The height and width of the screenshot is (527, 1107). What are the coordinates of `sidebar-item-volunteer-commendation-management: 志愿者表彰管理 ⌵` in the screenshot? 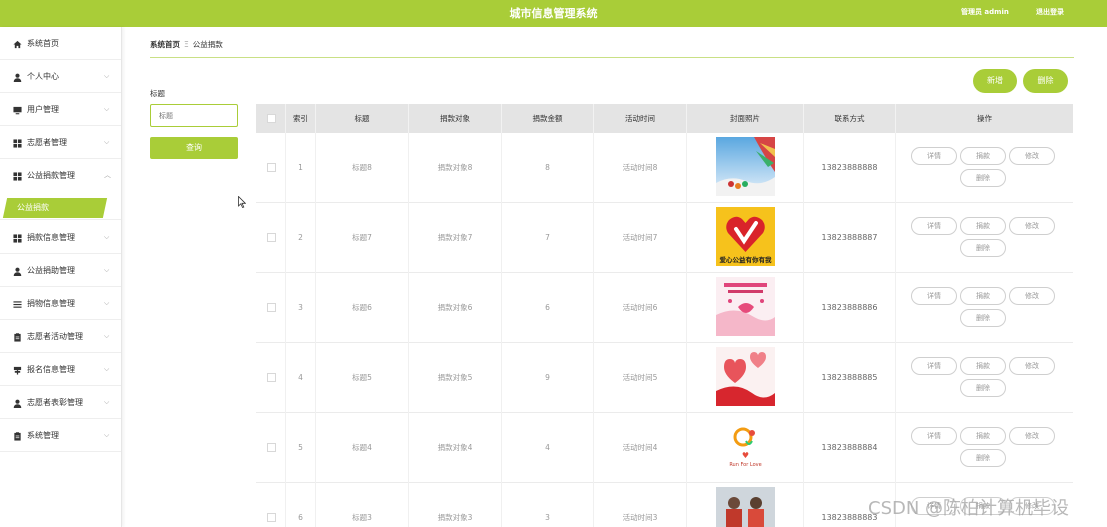 It's located at (60, 402).